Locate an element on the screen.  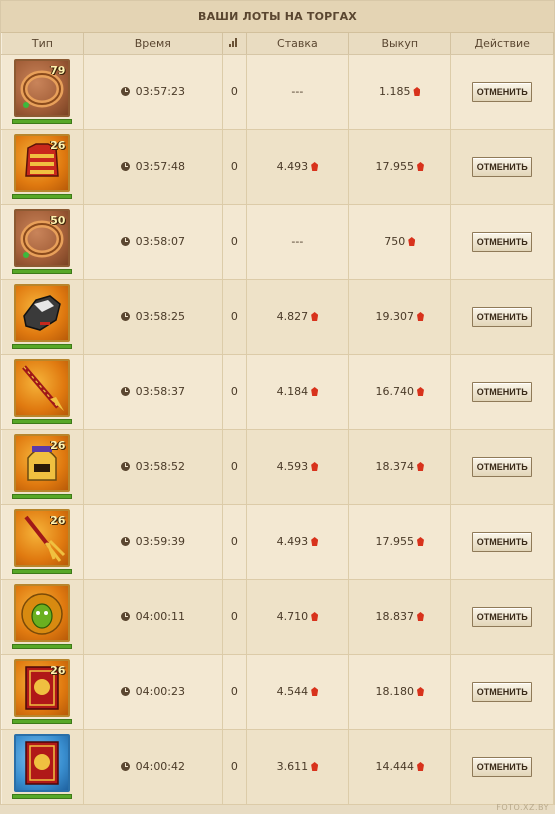
column-header-stake: Ставка is located at coordinates (297, 44).